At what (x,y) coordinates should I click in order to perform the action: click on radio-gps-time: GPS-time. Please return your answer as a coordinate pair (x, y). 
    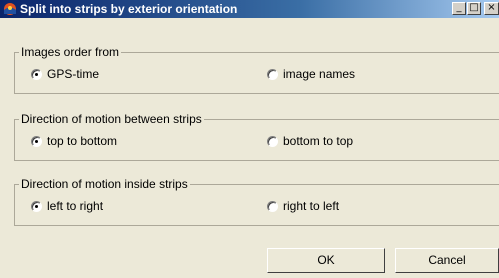
    Looking at the image, I should click on (65, 74).